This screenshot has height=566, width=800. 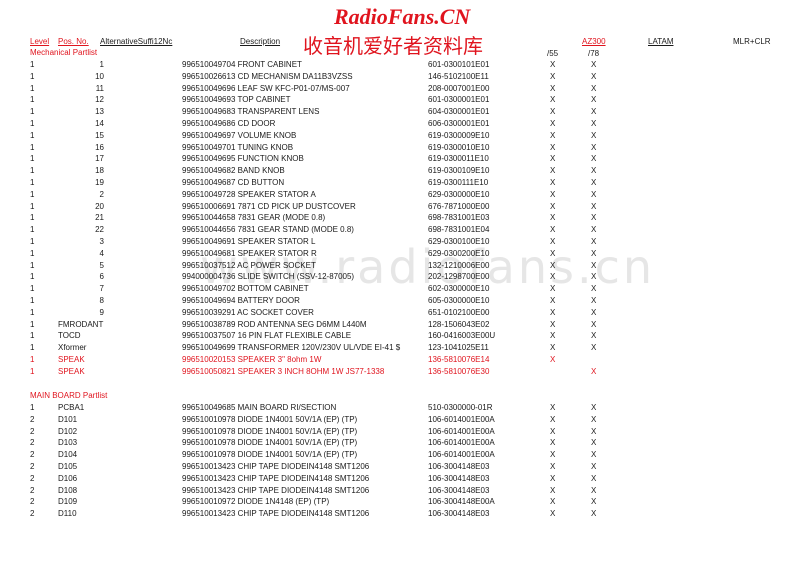 What do you see at coordinates (393, 46) in the screenshot?
I see `watermark-chinese: 收音机爱好者资料库` at bounding box center [393, 46].